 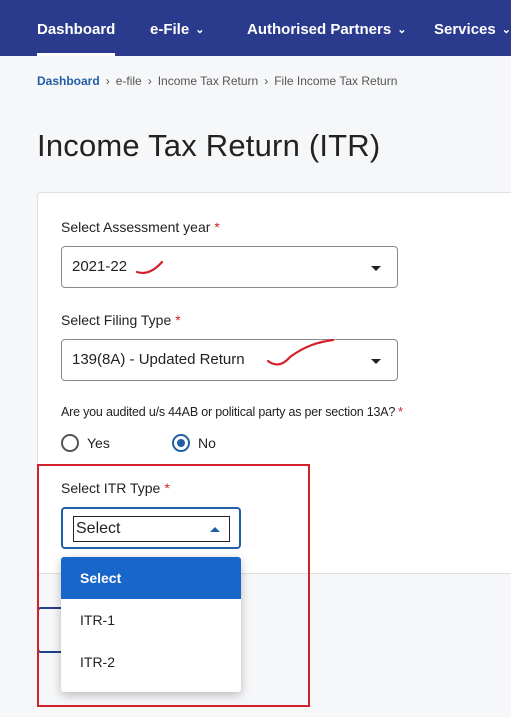 I want to click on radio-yes-label: Yes, so click(x=98, y=443).